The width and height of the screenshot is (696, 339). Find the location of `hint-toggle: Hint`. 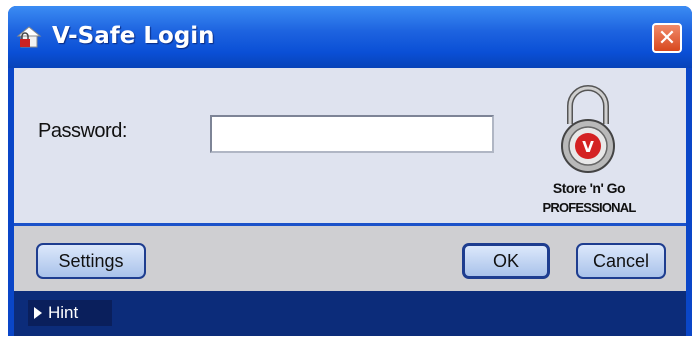

hint-toggle: Hint is located at coordinates (70, 313).